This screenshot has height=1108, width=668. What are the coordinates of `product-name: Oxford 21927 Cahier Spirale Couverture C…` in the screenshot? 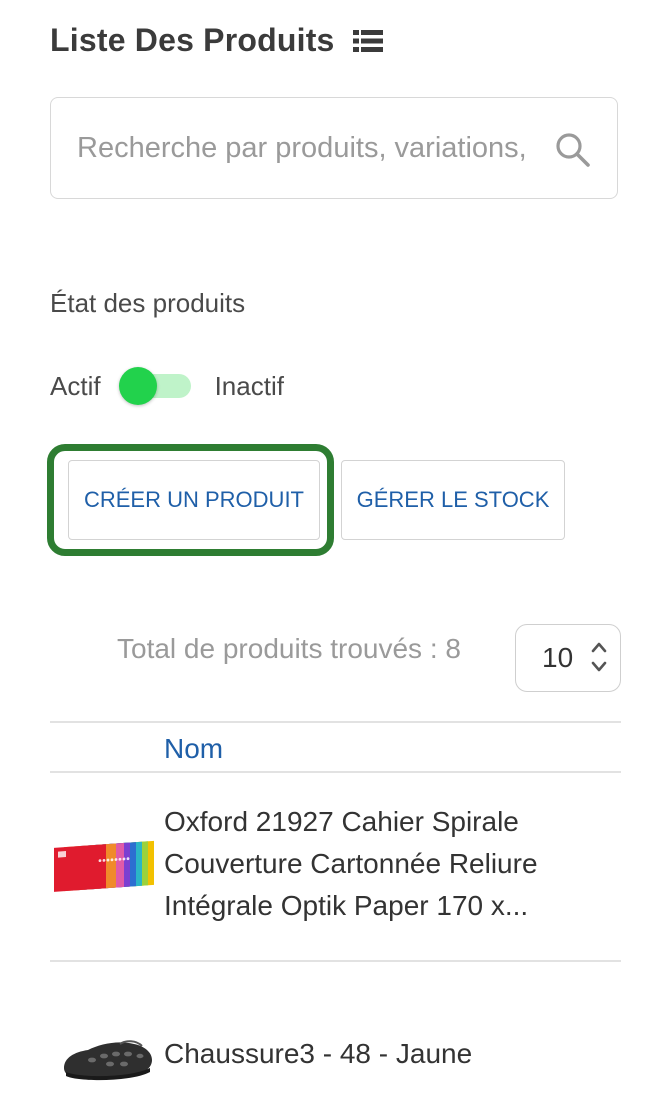 It's located at (351, 864).